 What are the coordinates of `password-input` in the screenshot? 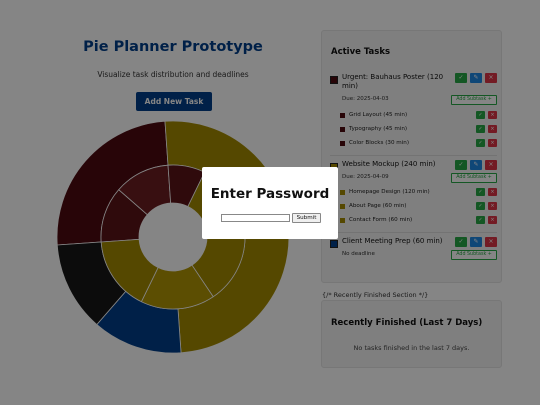 It's located at (255, 218).